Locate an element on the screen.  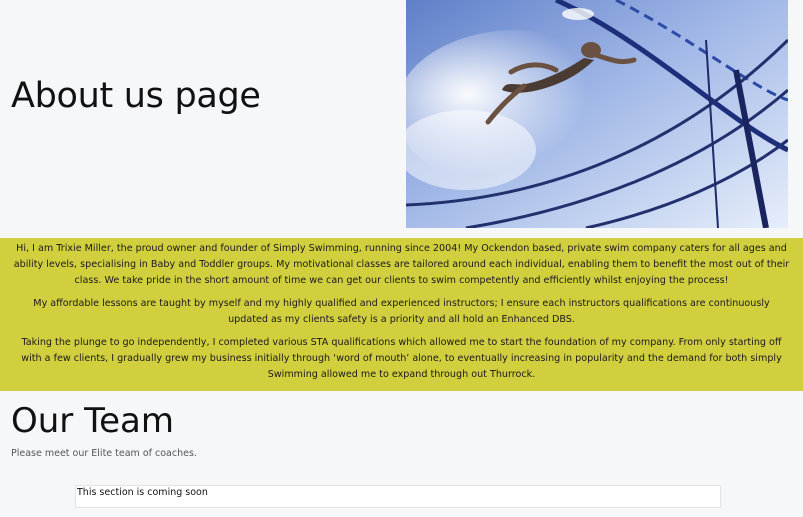
coming-soon-box: This section is coming soon is located at coordinates (398, 496).